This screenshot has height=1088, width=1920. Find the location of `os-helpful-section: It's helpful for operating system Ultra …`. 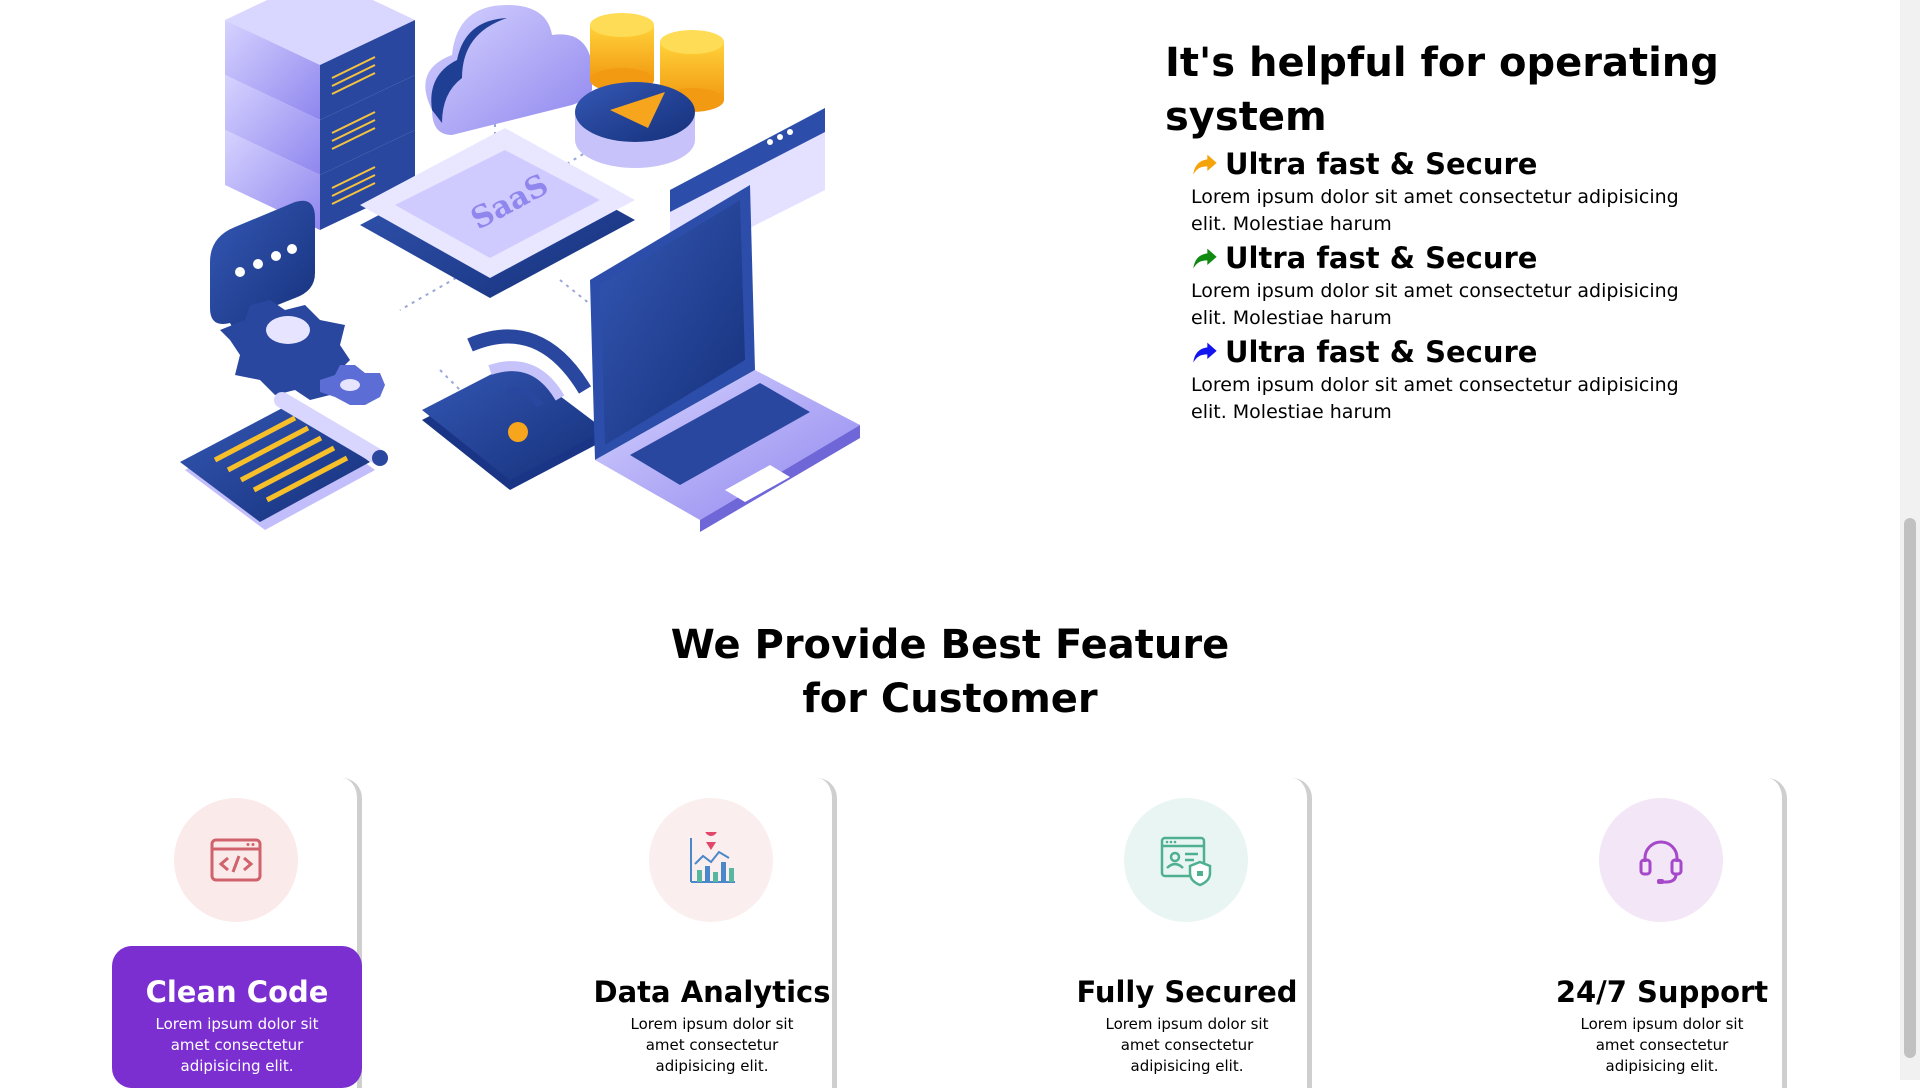

os-helpful-section: It's helpful for operating system Ultra … is located at coordinates (1445, 231).